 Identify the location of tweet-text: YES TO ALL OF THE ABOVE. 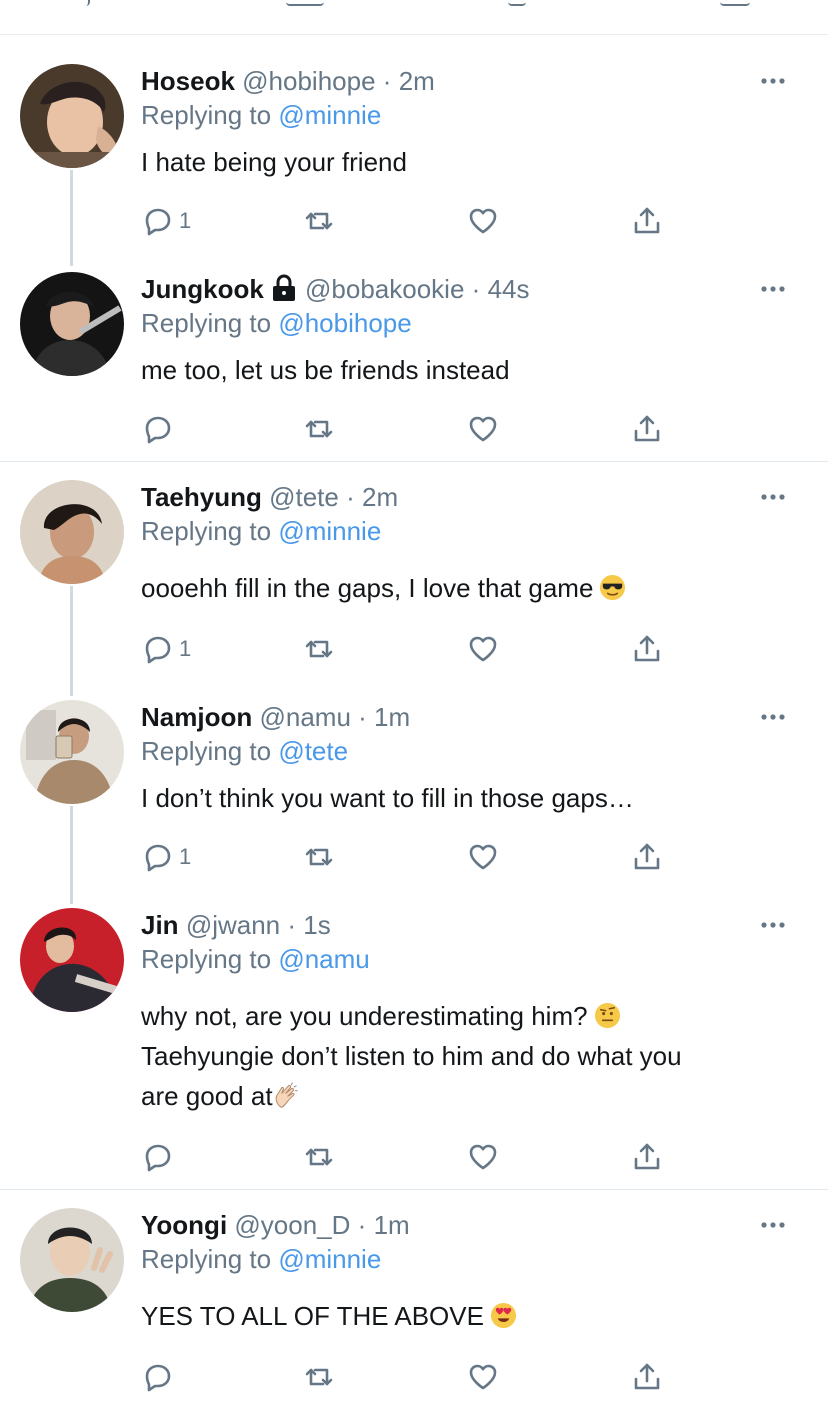
(312, 1316).